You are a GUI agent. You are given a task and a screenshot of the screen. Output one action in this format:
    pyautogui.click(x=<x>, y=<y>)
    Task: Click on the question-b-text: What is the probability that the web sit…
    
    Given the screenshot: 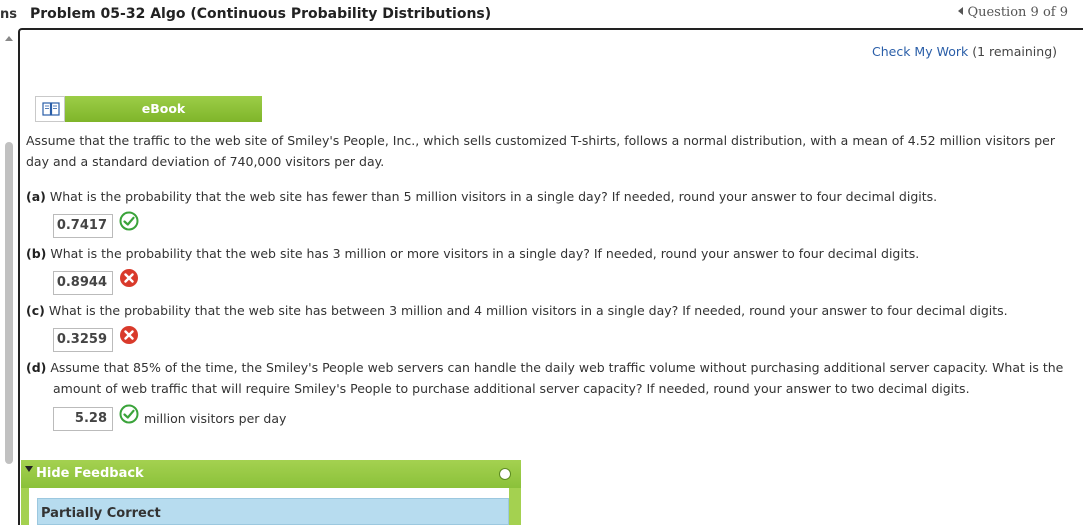 What is the action you would take?
    pyautogui.click(x=485, y=253)
    